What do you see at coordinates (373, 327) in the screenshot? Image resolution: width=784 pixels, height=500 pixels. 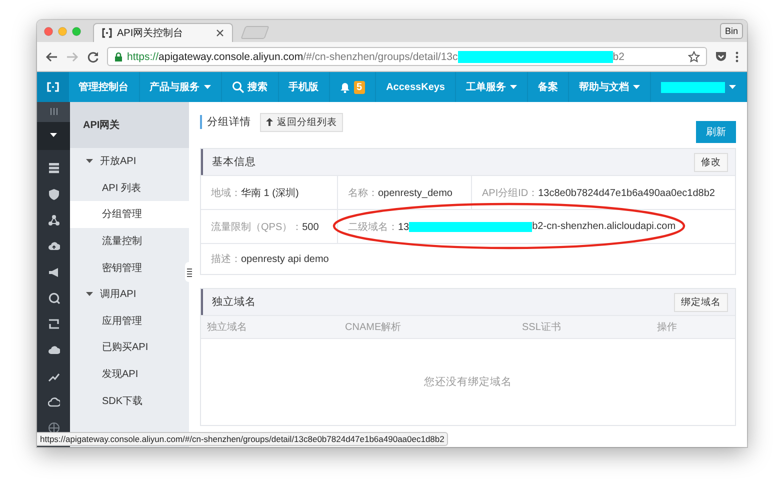 I see `column-header: CNAME解析` at bounding box center [373, 327].